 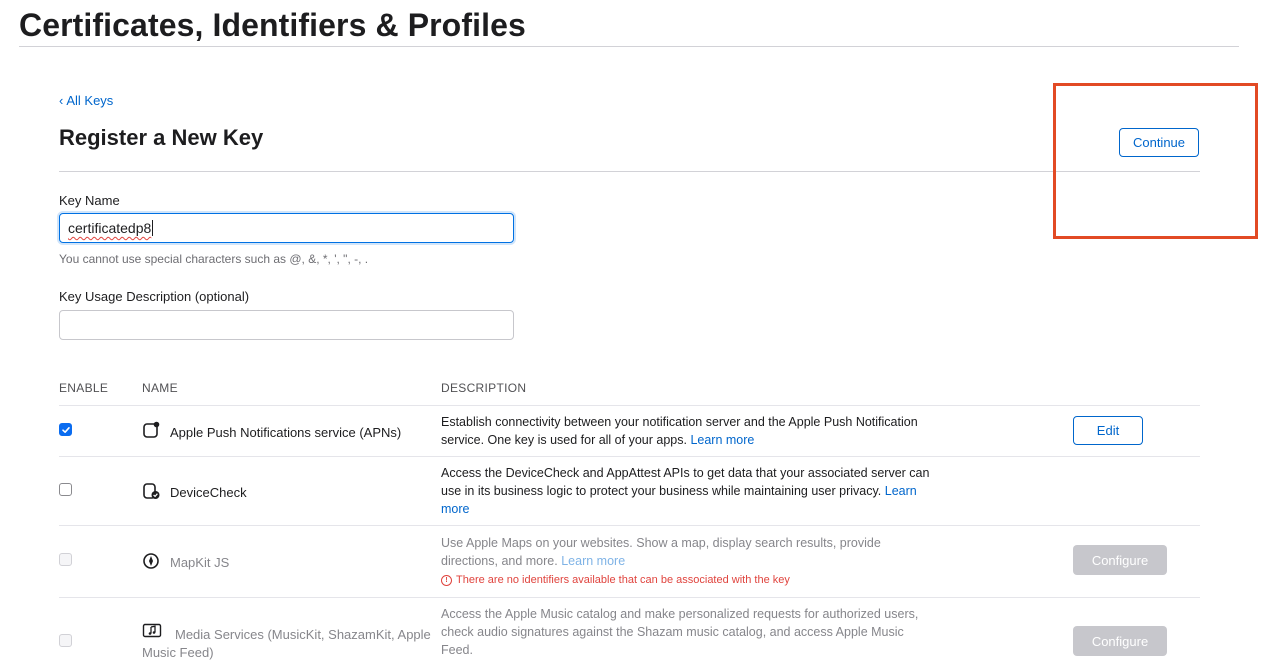 What do you see at coordinates (110, 228) in the screenshot?
I see `key-name-value: certificatedp8` at bounding box center [110, 228].